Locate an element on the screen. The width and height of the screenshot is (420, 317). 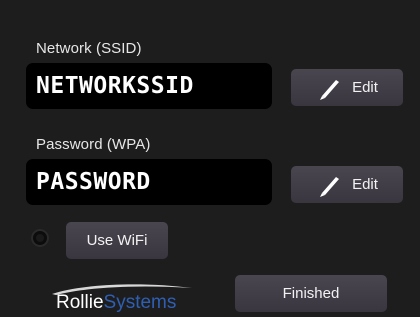
network-ssid-value: NETWORKSSID is located at coordinates (149, 86).